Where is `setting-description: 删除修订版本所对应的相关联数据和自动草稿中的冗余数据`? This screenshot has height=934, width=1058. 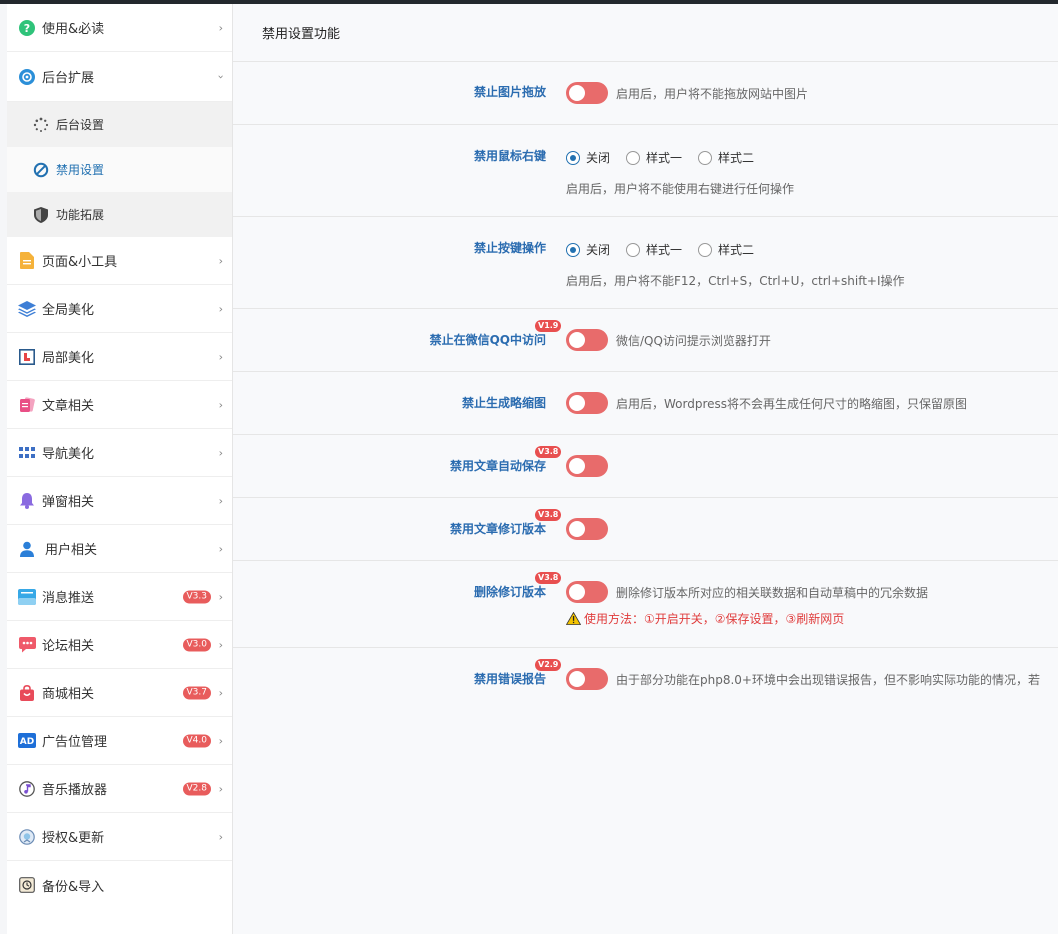
setting-description: 删除修订版本所对应的相关联数据和自动草稿中的冗余数据 is located at coordinates (772, 593).